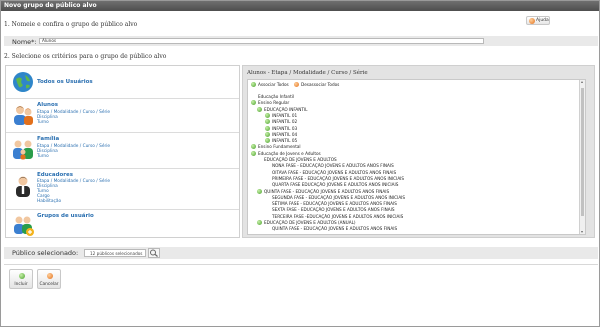 Image resolution: width=600 pixels, height=327 pixels. I want to click on tree-item-label: EDUCAÇÃO DE JOVENS E ADULTOS, so click(300, 159).